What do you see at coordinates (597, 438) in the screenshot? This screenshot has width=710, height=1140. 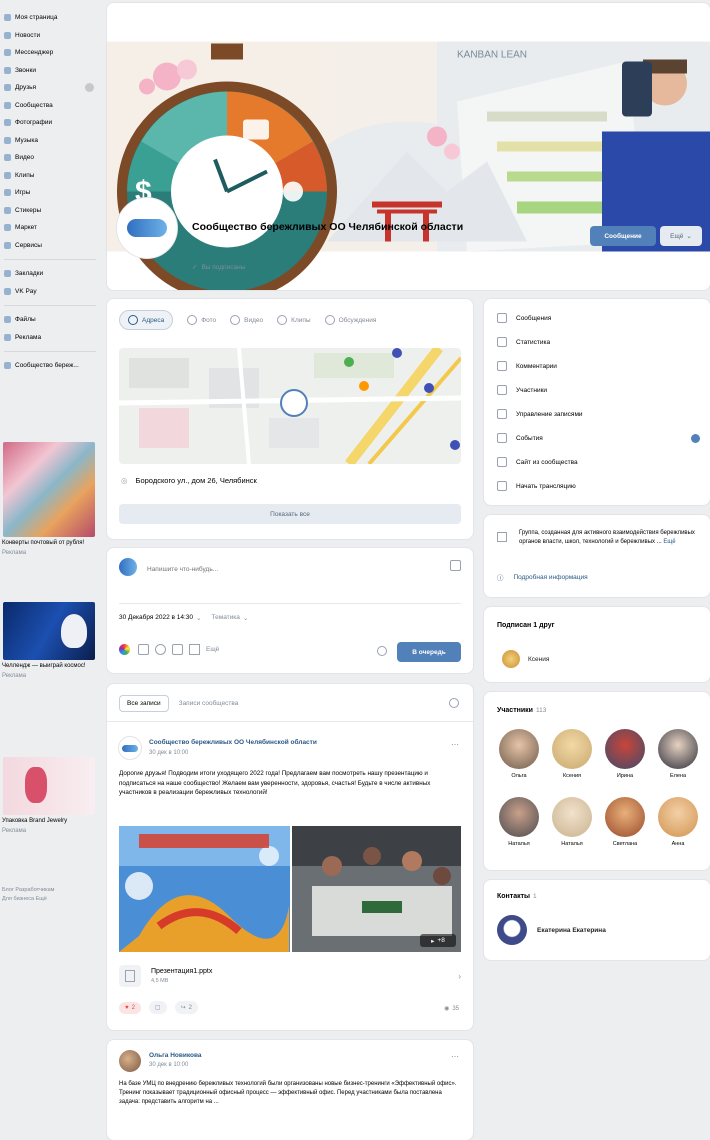 I see `admin-menu-item: События` at bounding box center [597, 438].